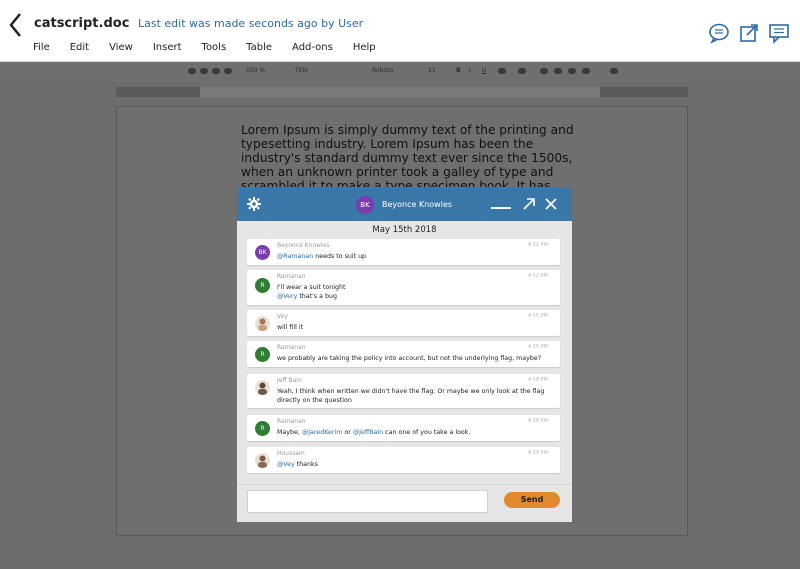  I want to click on message-sender: Houssam, so click(291, 453).